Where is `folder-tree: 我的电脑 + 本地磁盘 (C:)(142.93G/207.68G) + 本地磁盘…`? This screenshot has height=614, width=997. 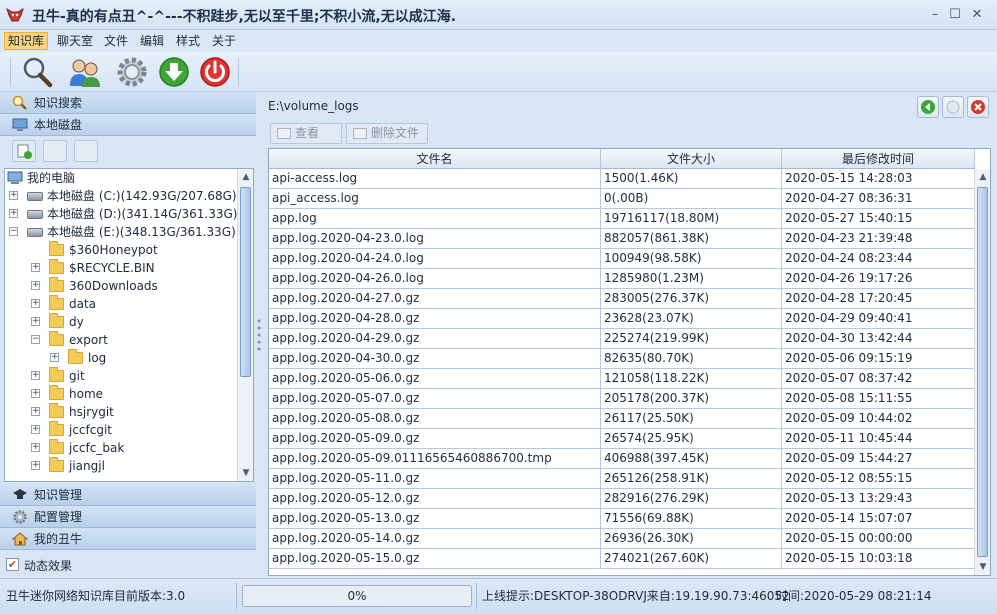
folder-tree: 我的电脑 + 本地磁盘 (C:)(142.93G/207.68G) + 本地磁盘… is located at coordinates (129, 325).